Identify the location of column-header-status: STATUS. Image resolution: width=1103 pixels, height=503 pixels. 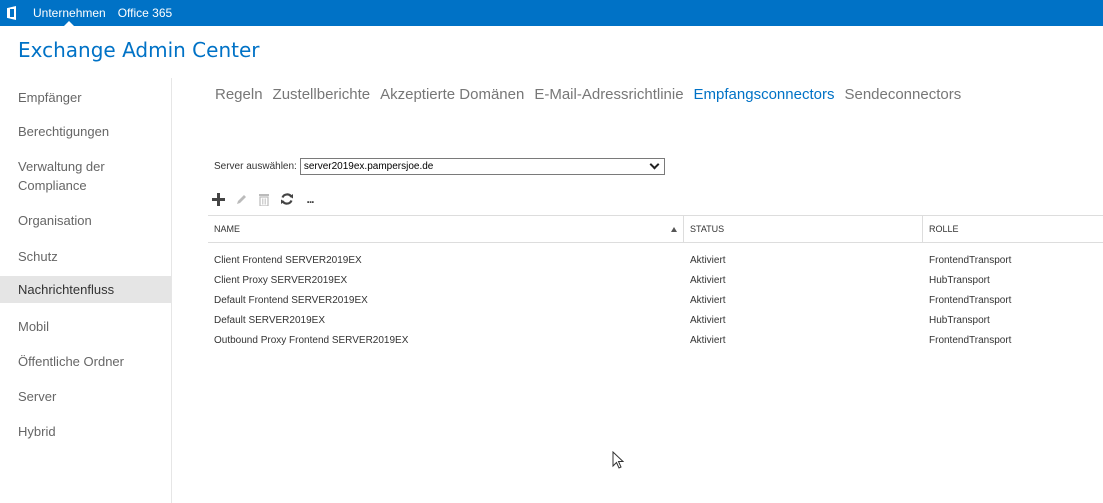
(802, 229).